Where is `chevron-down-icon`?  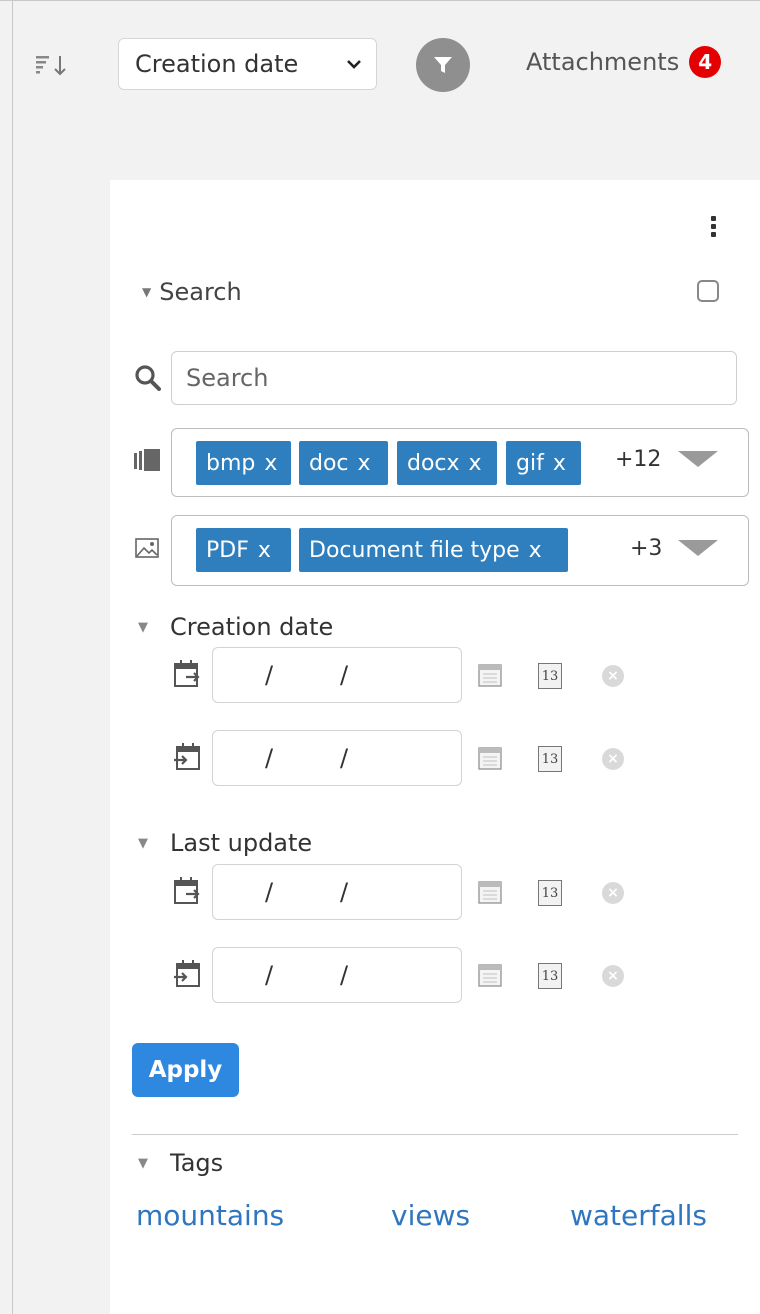 chevron-down-icon is located at coordinates (354, 64).